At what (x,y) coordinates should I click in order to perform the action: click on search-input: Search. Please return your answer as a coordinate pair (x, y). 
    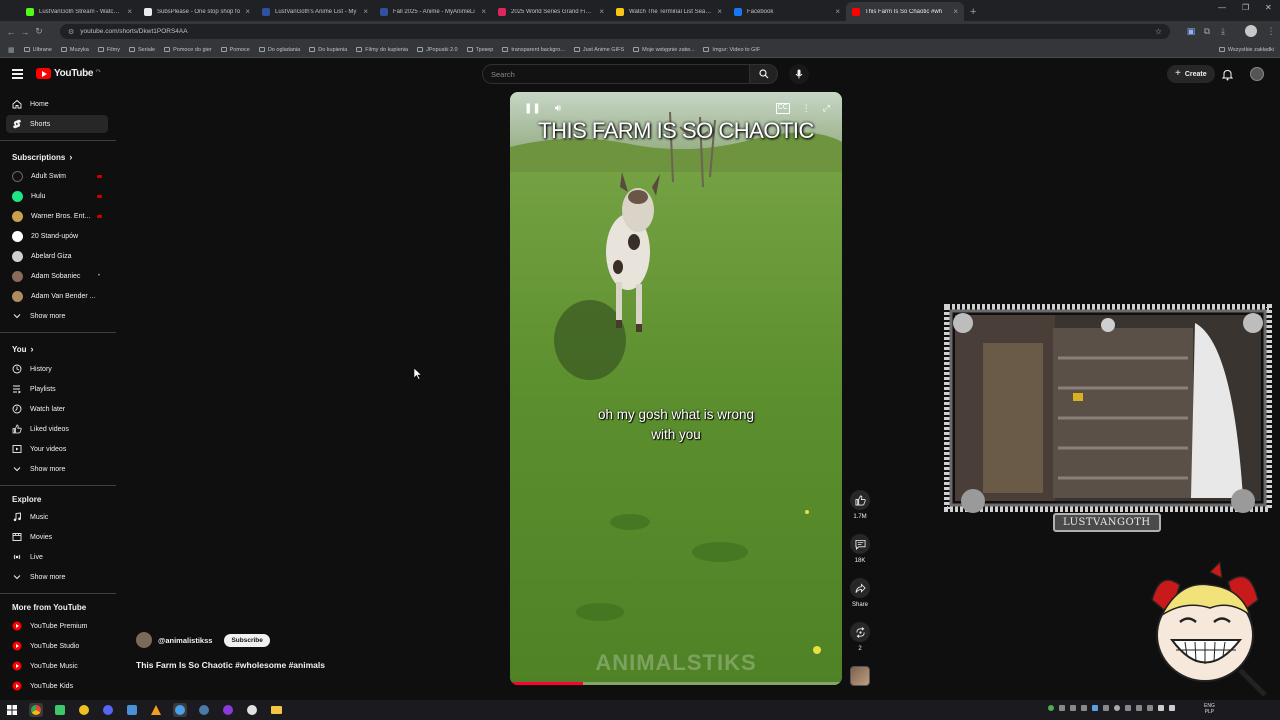
    Looking at the image, I should click on (616, 74).